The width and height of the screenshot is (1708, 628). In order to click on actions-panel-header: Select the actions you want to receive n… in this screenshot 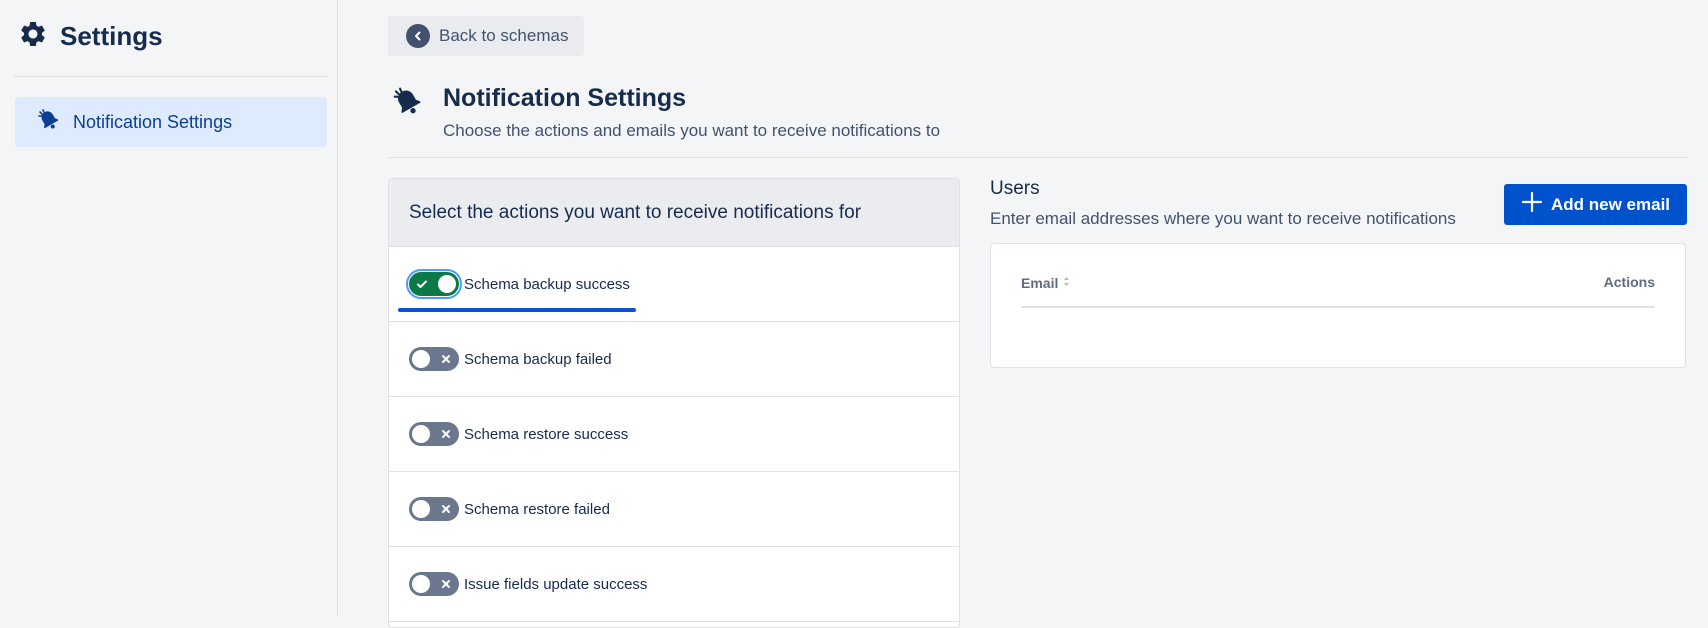, I will do `click(674, 213)`.